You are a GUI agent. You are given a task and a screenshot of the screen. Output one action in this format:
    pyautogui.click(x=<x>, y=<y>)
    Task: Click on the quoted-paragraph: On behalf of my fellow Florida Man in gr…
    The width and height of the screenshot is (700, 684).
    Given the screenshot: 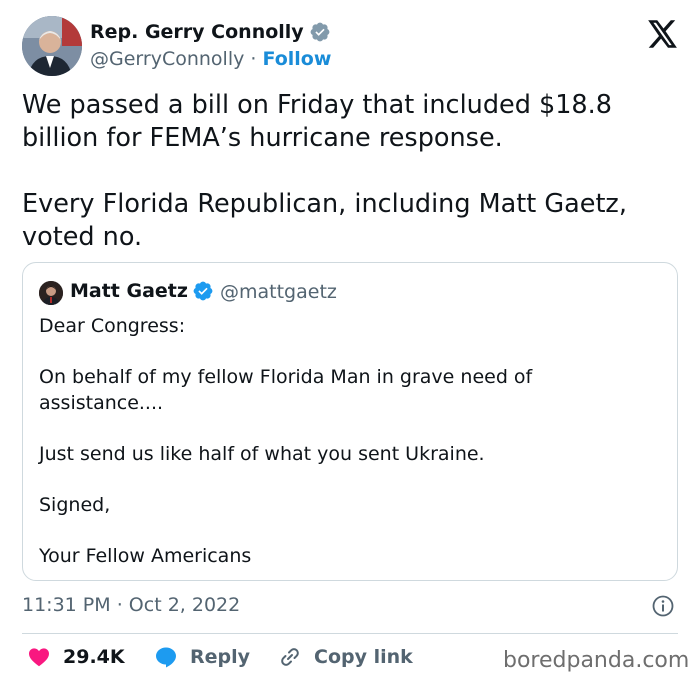 What is the action you would take?
    pyautogui.click(x=286, y=390)
    